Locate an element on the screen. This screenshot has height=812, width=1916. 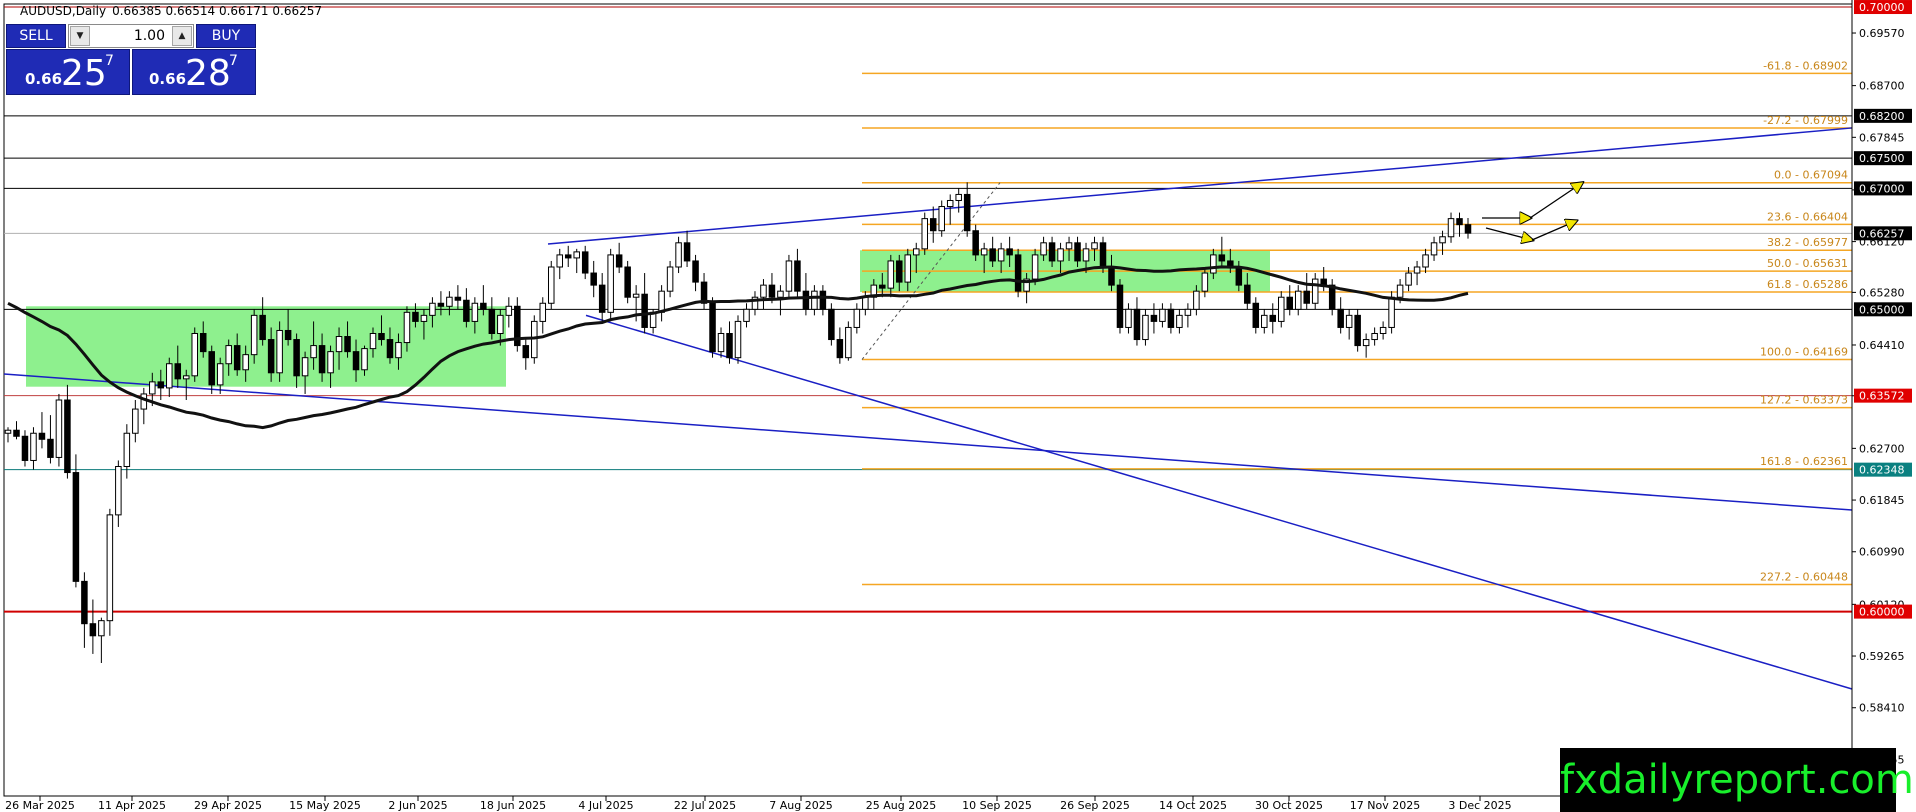
price-tag-label: 0.63572 is located at coordinates (1882, 396).